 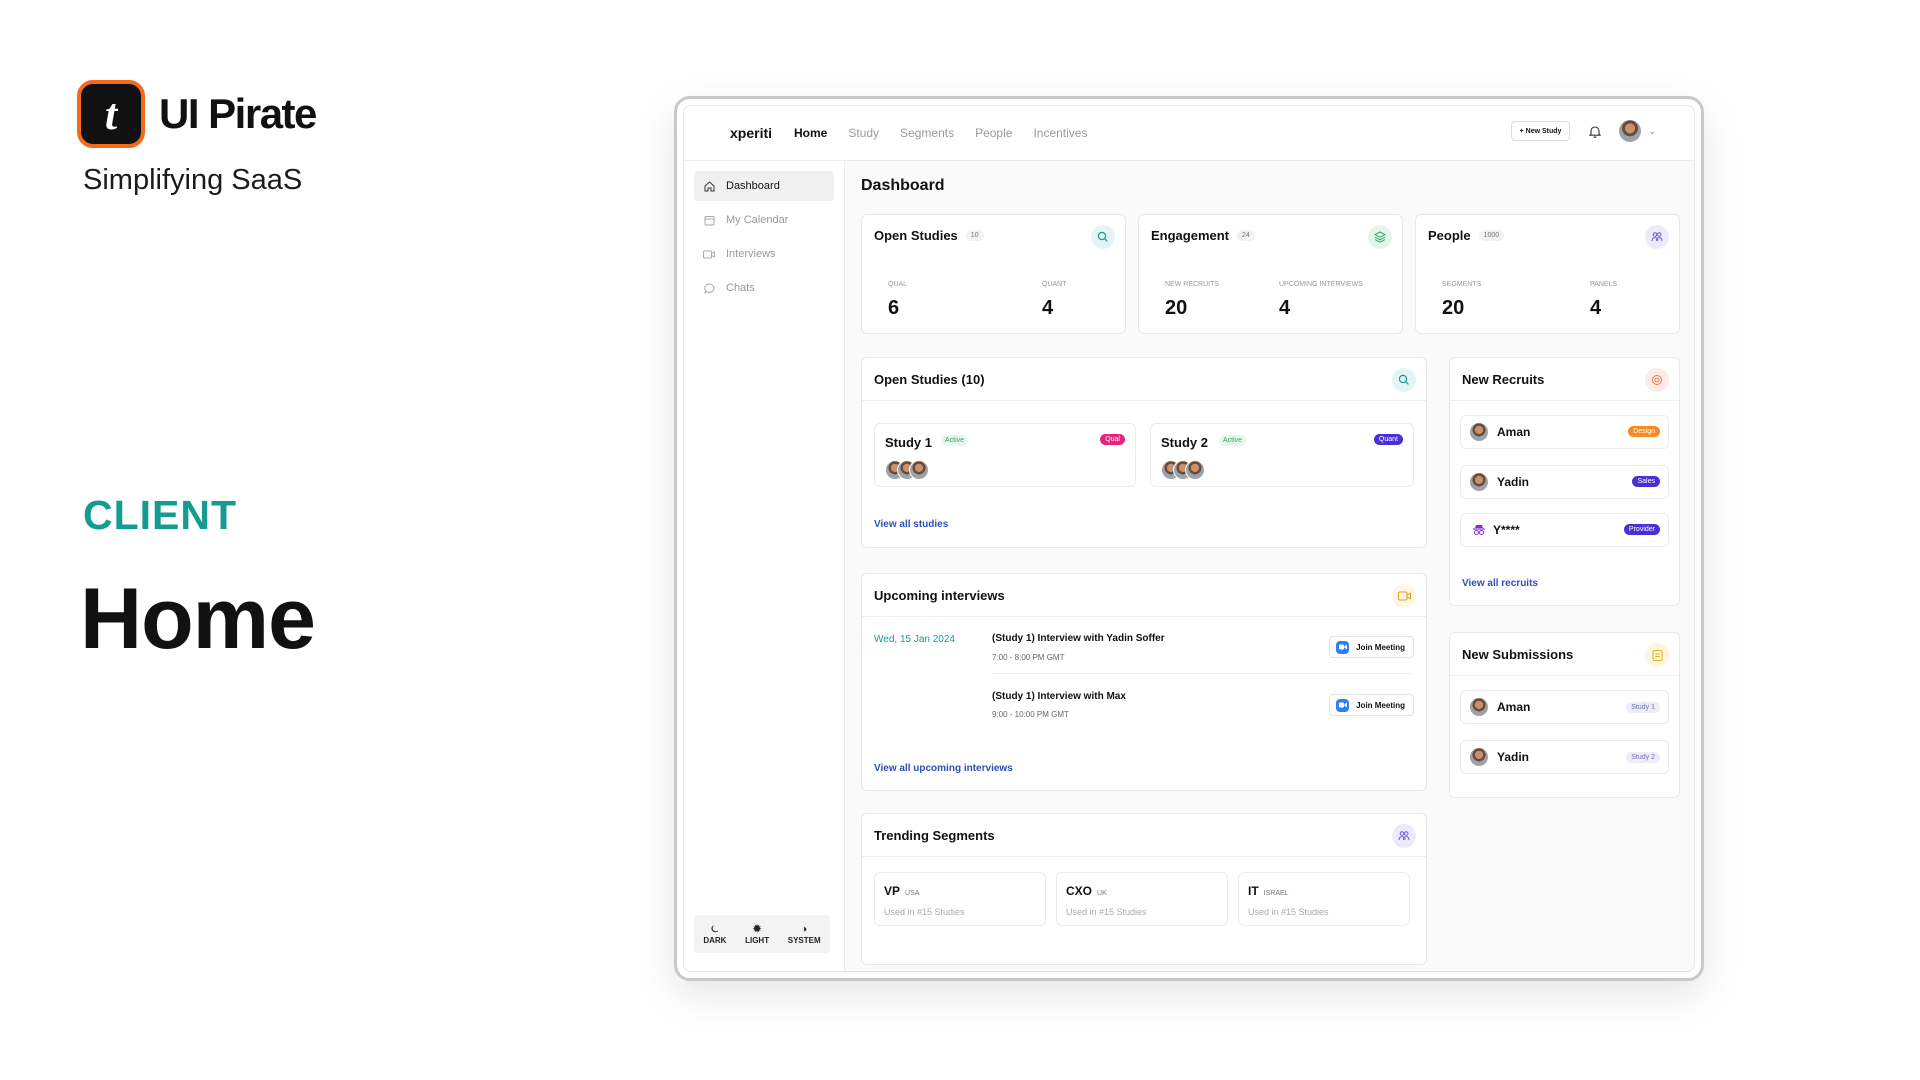 I want to click on submitter-name: Yadin, so click(x=1513, y=757).